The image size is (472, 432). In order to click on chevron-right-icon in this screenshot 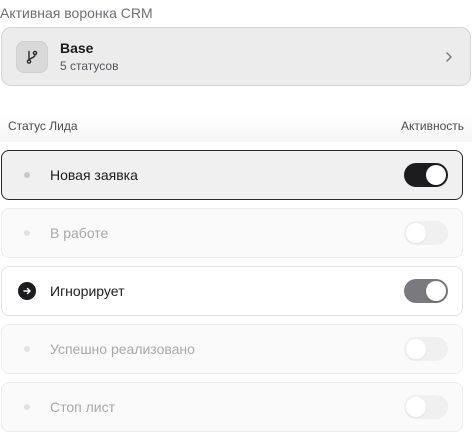, I will do `click(449, 57)`.